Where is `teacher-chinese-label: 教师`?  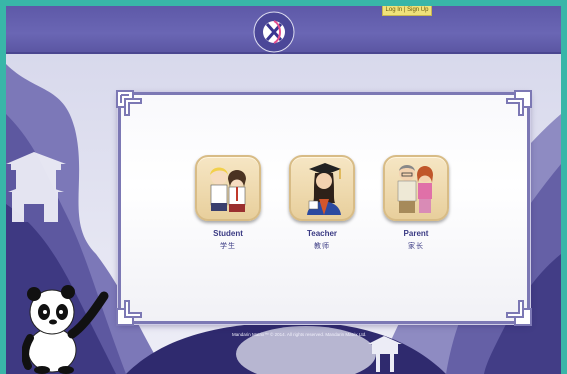 teacher-chinese-label: 教师 is located at coordinates (322, 246).